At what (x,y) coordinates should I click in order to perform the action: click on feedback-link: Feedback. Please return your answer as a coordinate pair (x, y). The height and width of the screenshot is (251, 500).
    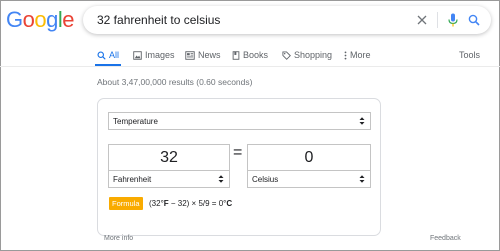
    Looking at the image, I should click on (445, 238).